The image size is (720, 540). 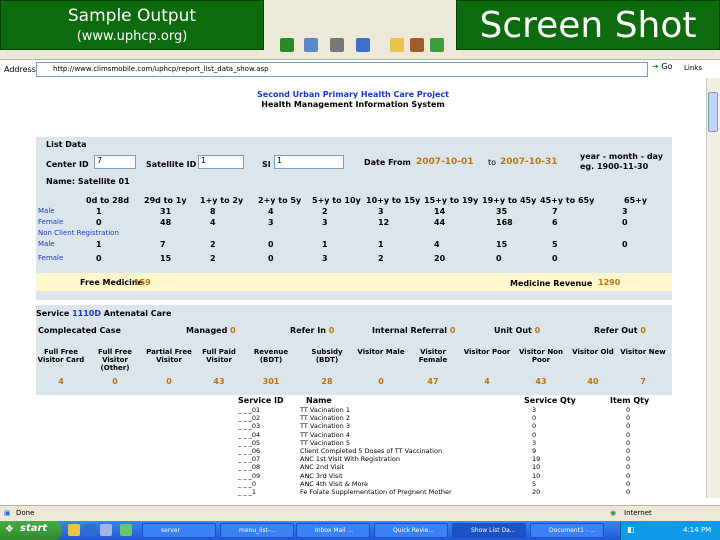 What do you see at coordinates (79, 330) in the screenshot?
I see `complicated-case-label: Complecated Case` at bounding box center [79, 330].